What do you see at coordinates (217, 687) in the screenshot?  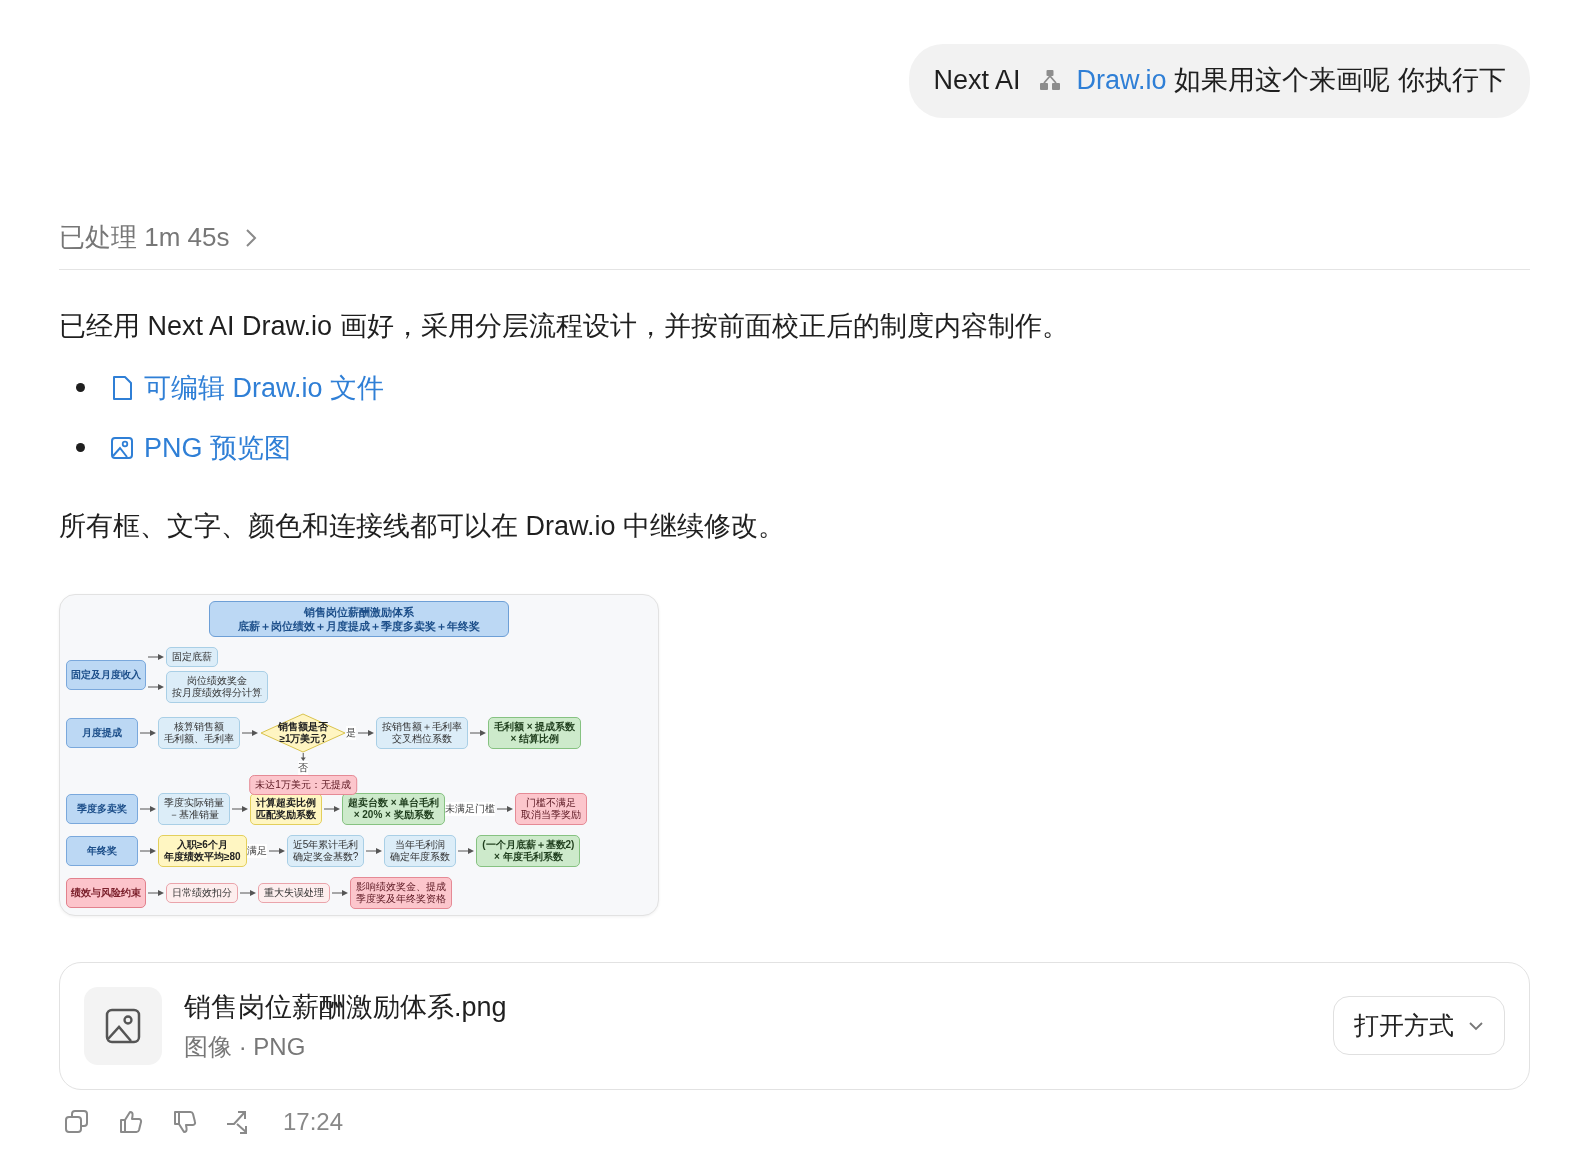 I see `process-node: 岗位绩效奖金 按月度绩效得分计算` at bounding box center [217, 687].